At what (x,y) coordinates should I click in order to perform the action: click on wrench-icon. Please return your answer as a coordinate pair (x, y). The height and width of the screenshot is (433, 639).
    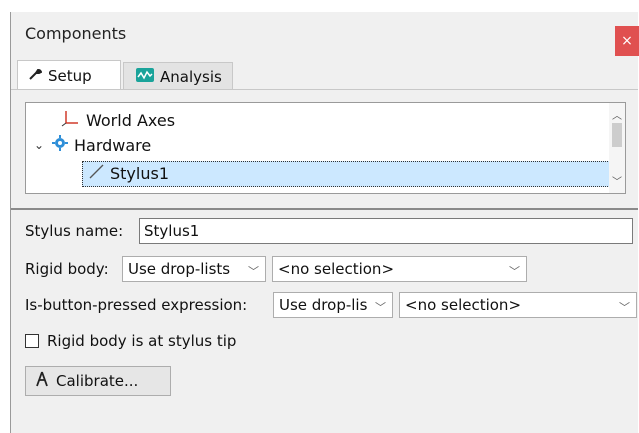
    Looking at the image, I should click on (35, 76).